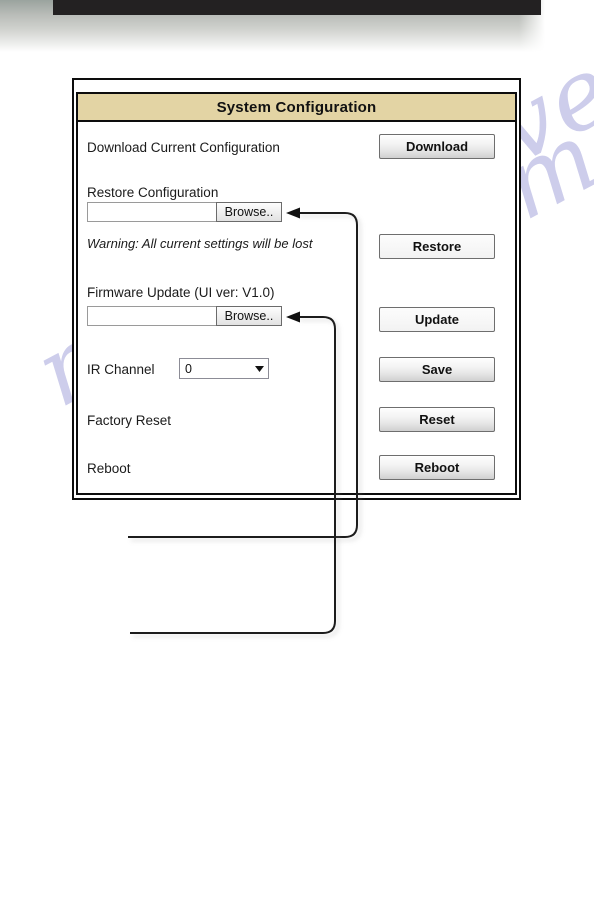 This screenshot has width=594, height=918. I want to click on save-button: Save, so click(437, 369).